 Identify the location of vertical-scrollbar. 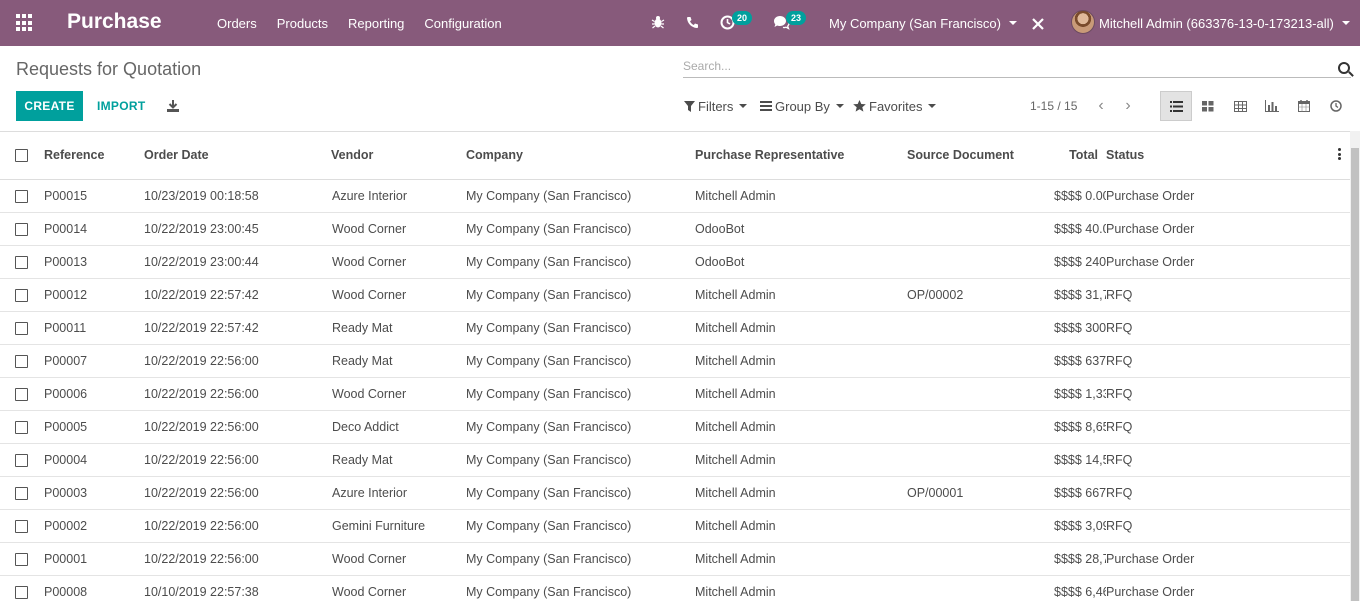
(1355, 366).